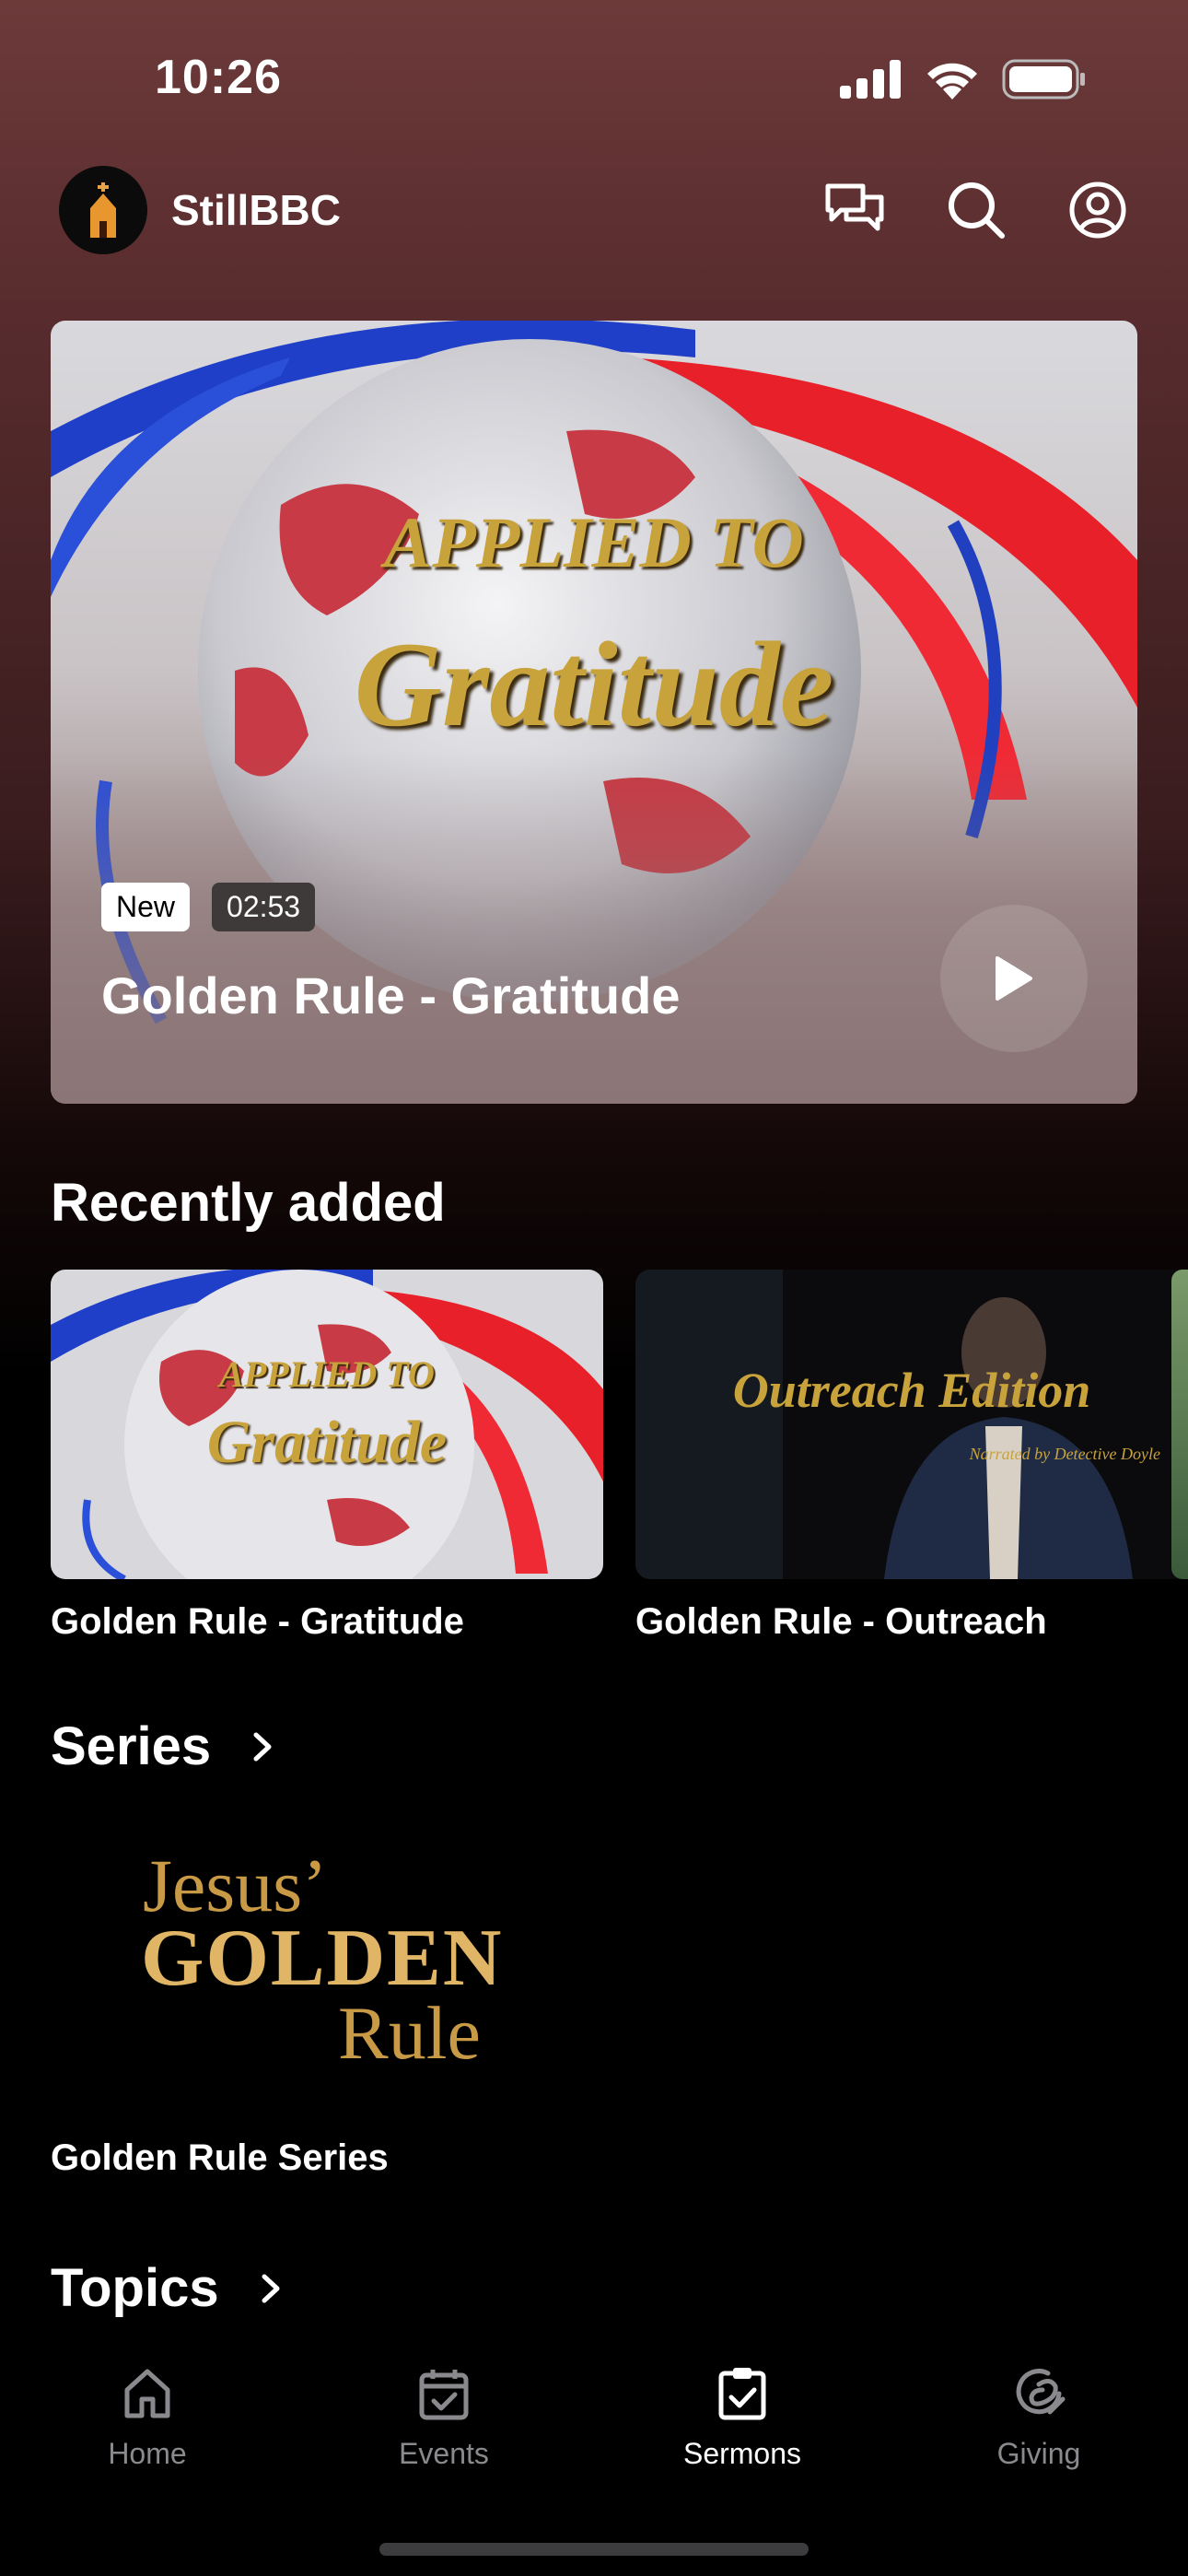  What do you see at coordinates (594, 2549) in the screenshot?
I see `home-indicator` at bounding box center [594, 2549].